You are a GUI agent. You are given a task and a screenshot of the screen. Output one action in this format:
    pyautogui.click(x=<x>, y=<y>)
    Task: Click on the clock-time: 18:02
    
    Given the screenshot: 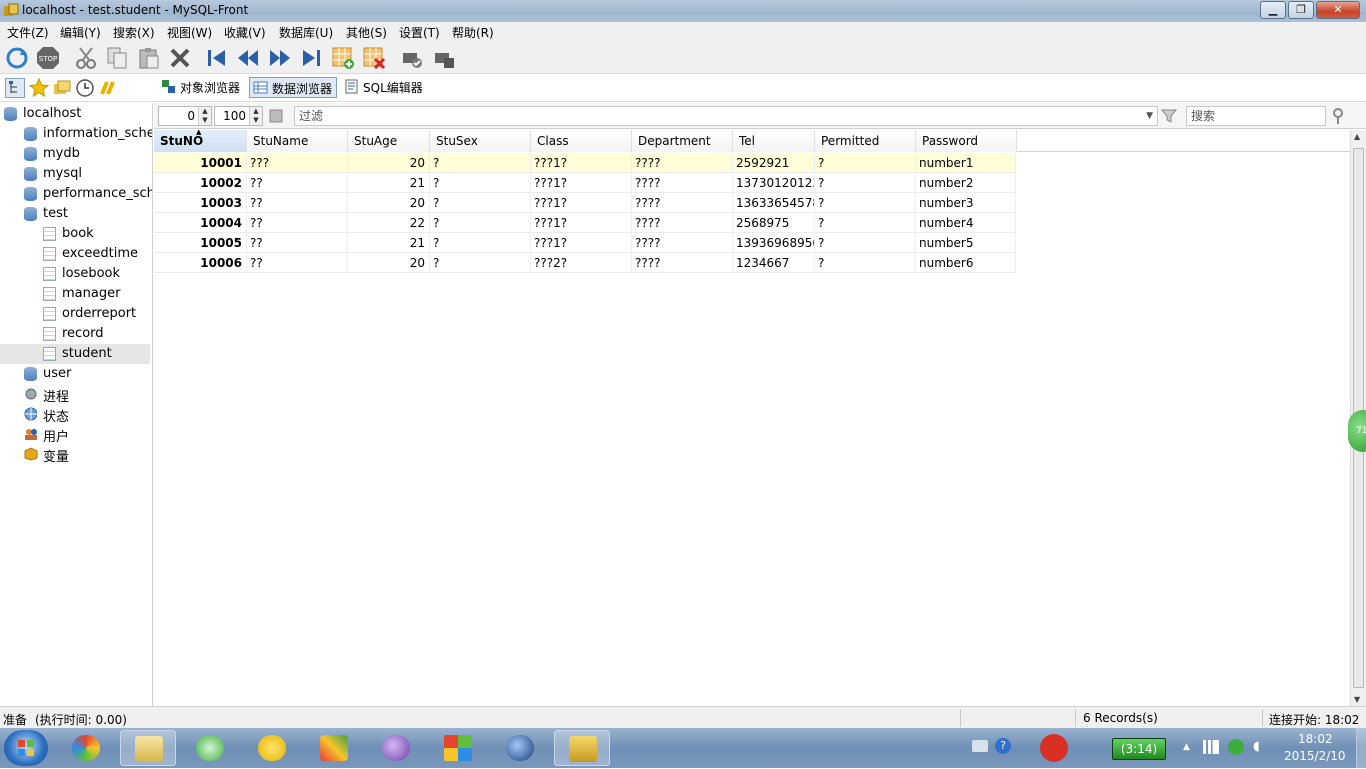 What is the action you would take?
    pyautogui.click(x=1315, y=739)
    